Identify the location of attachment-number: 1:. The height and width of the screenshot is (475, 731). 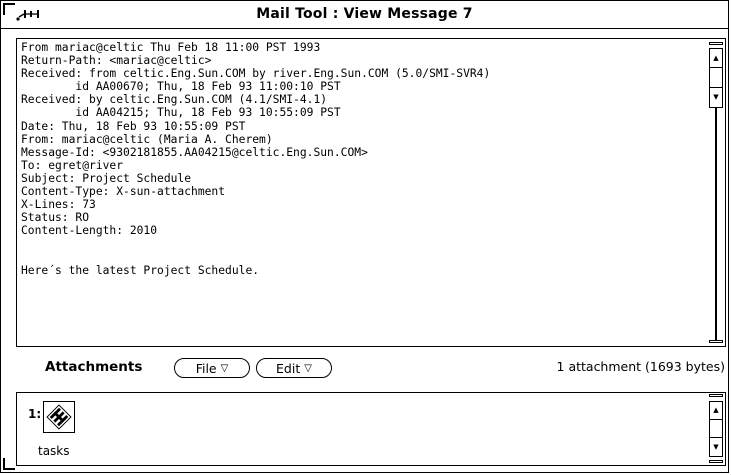
(35, 414).